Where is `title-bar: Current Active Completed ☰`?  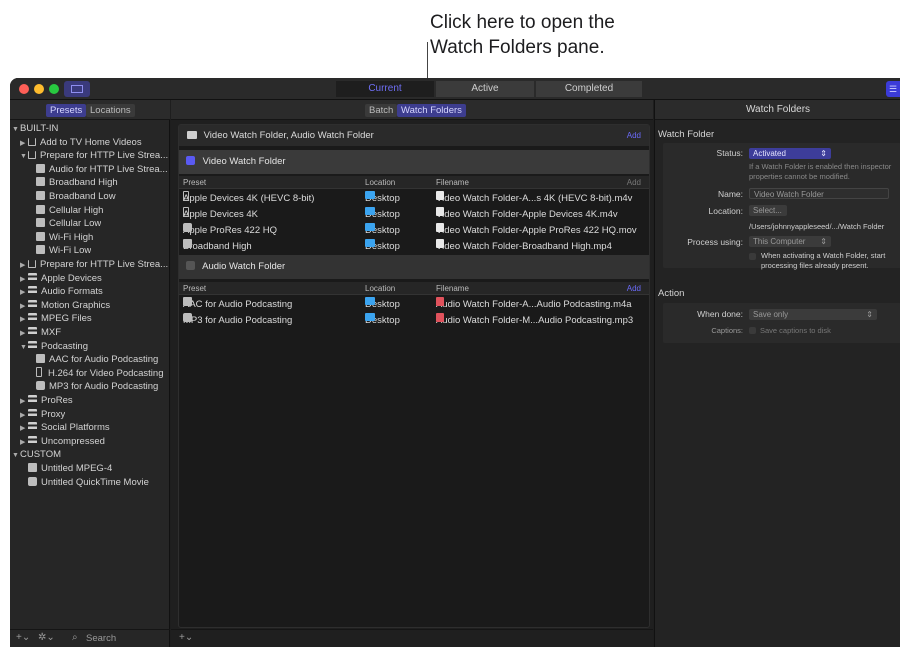
title-bar: Current Active Completed ☰ is located at coordinates (455, 89).